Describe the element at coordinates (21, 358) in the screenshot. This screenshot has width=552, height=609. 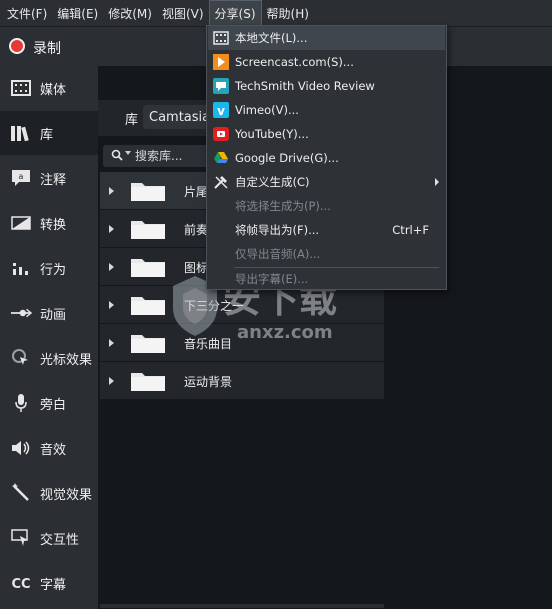
I see `cursor-effect-icon` at that location.